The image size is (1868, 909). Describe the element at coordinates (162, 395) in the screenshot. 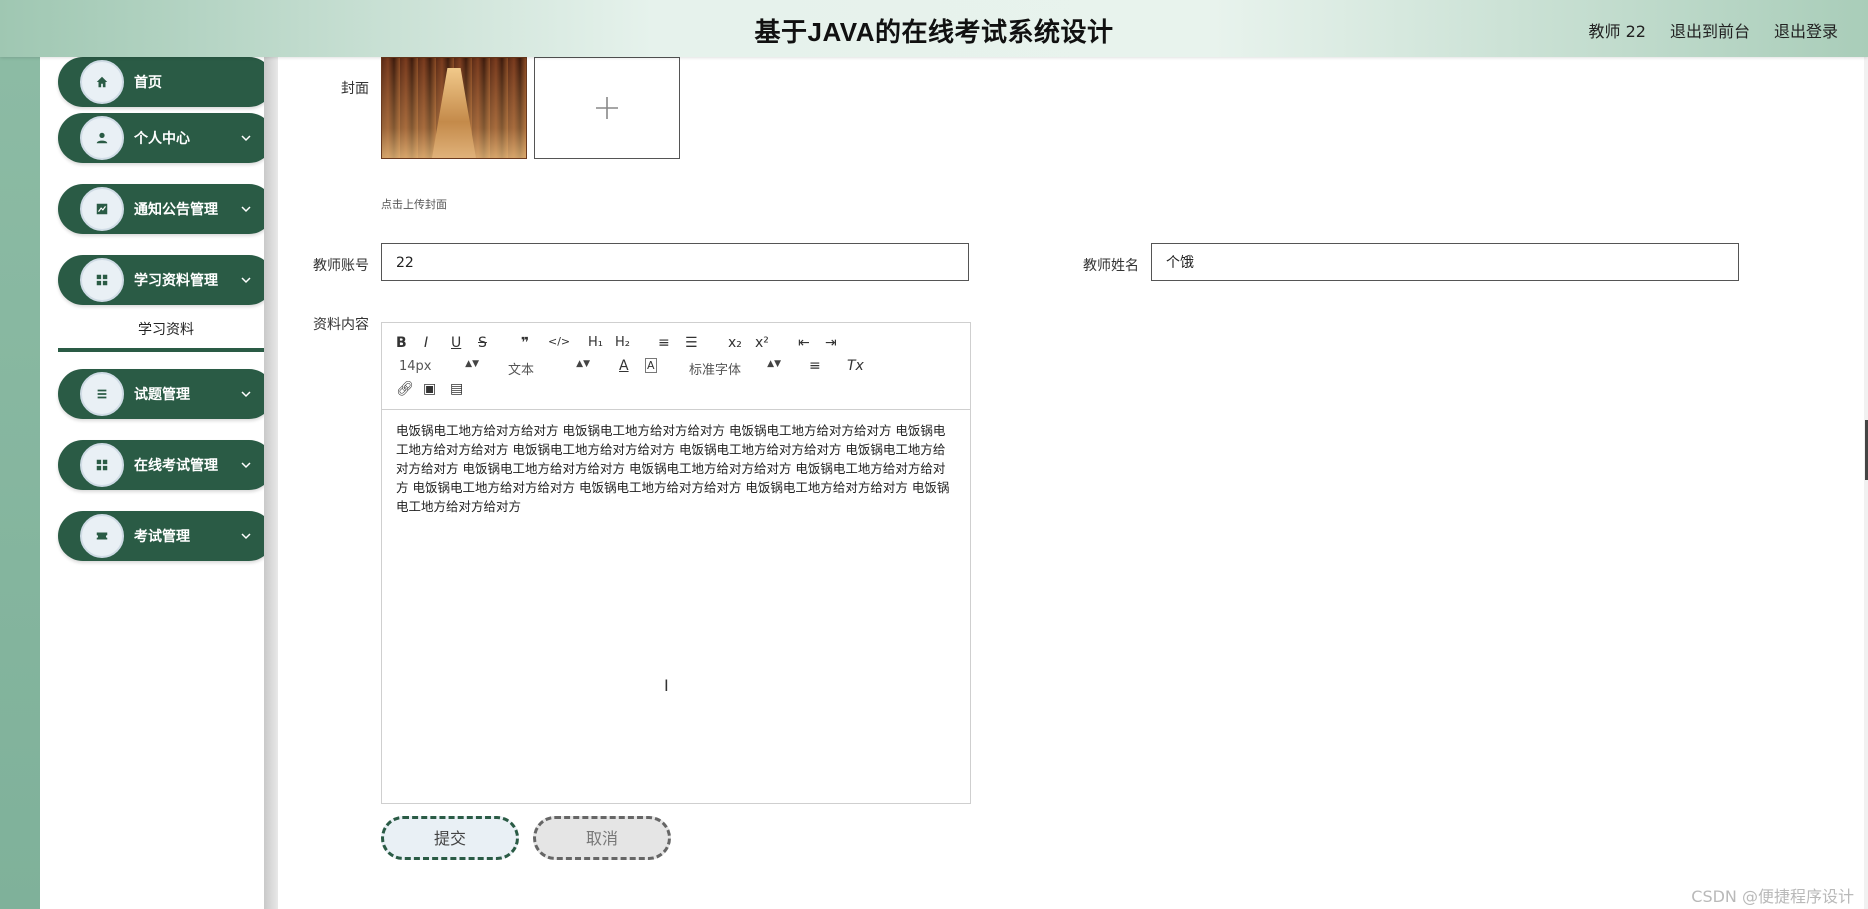

I see `sidebar-item-label: 试题管理` at that location.